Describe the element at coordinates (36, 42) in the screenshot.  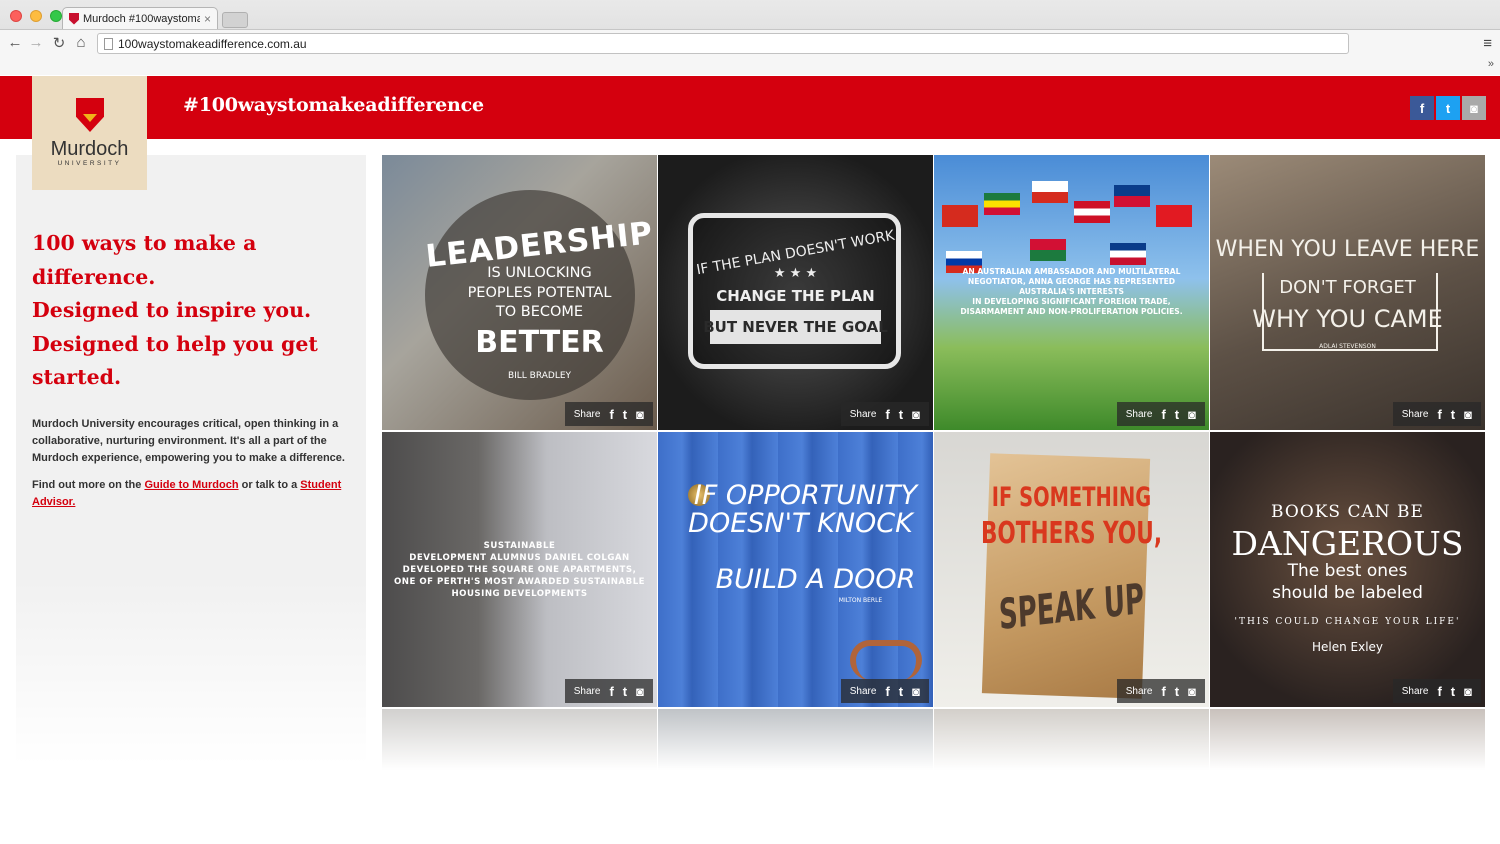
I see `forward-button: →` at that location.